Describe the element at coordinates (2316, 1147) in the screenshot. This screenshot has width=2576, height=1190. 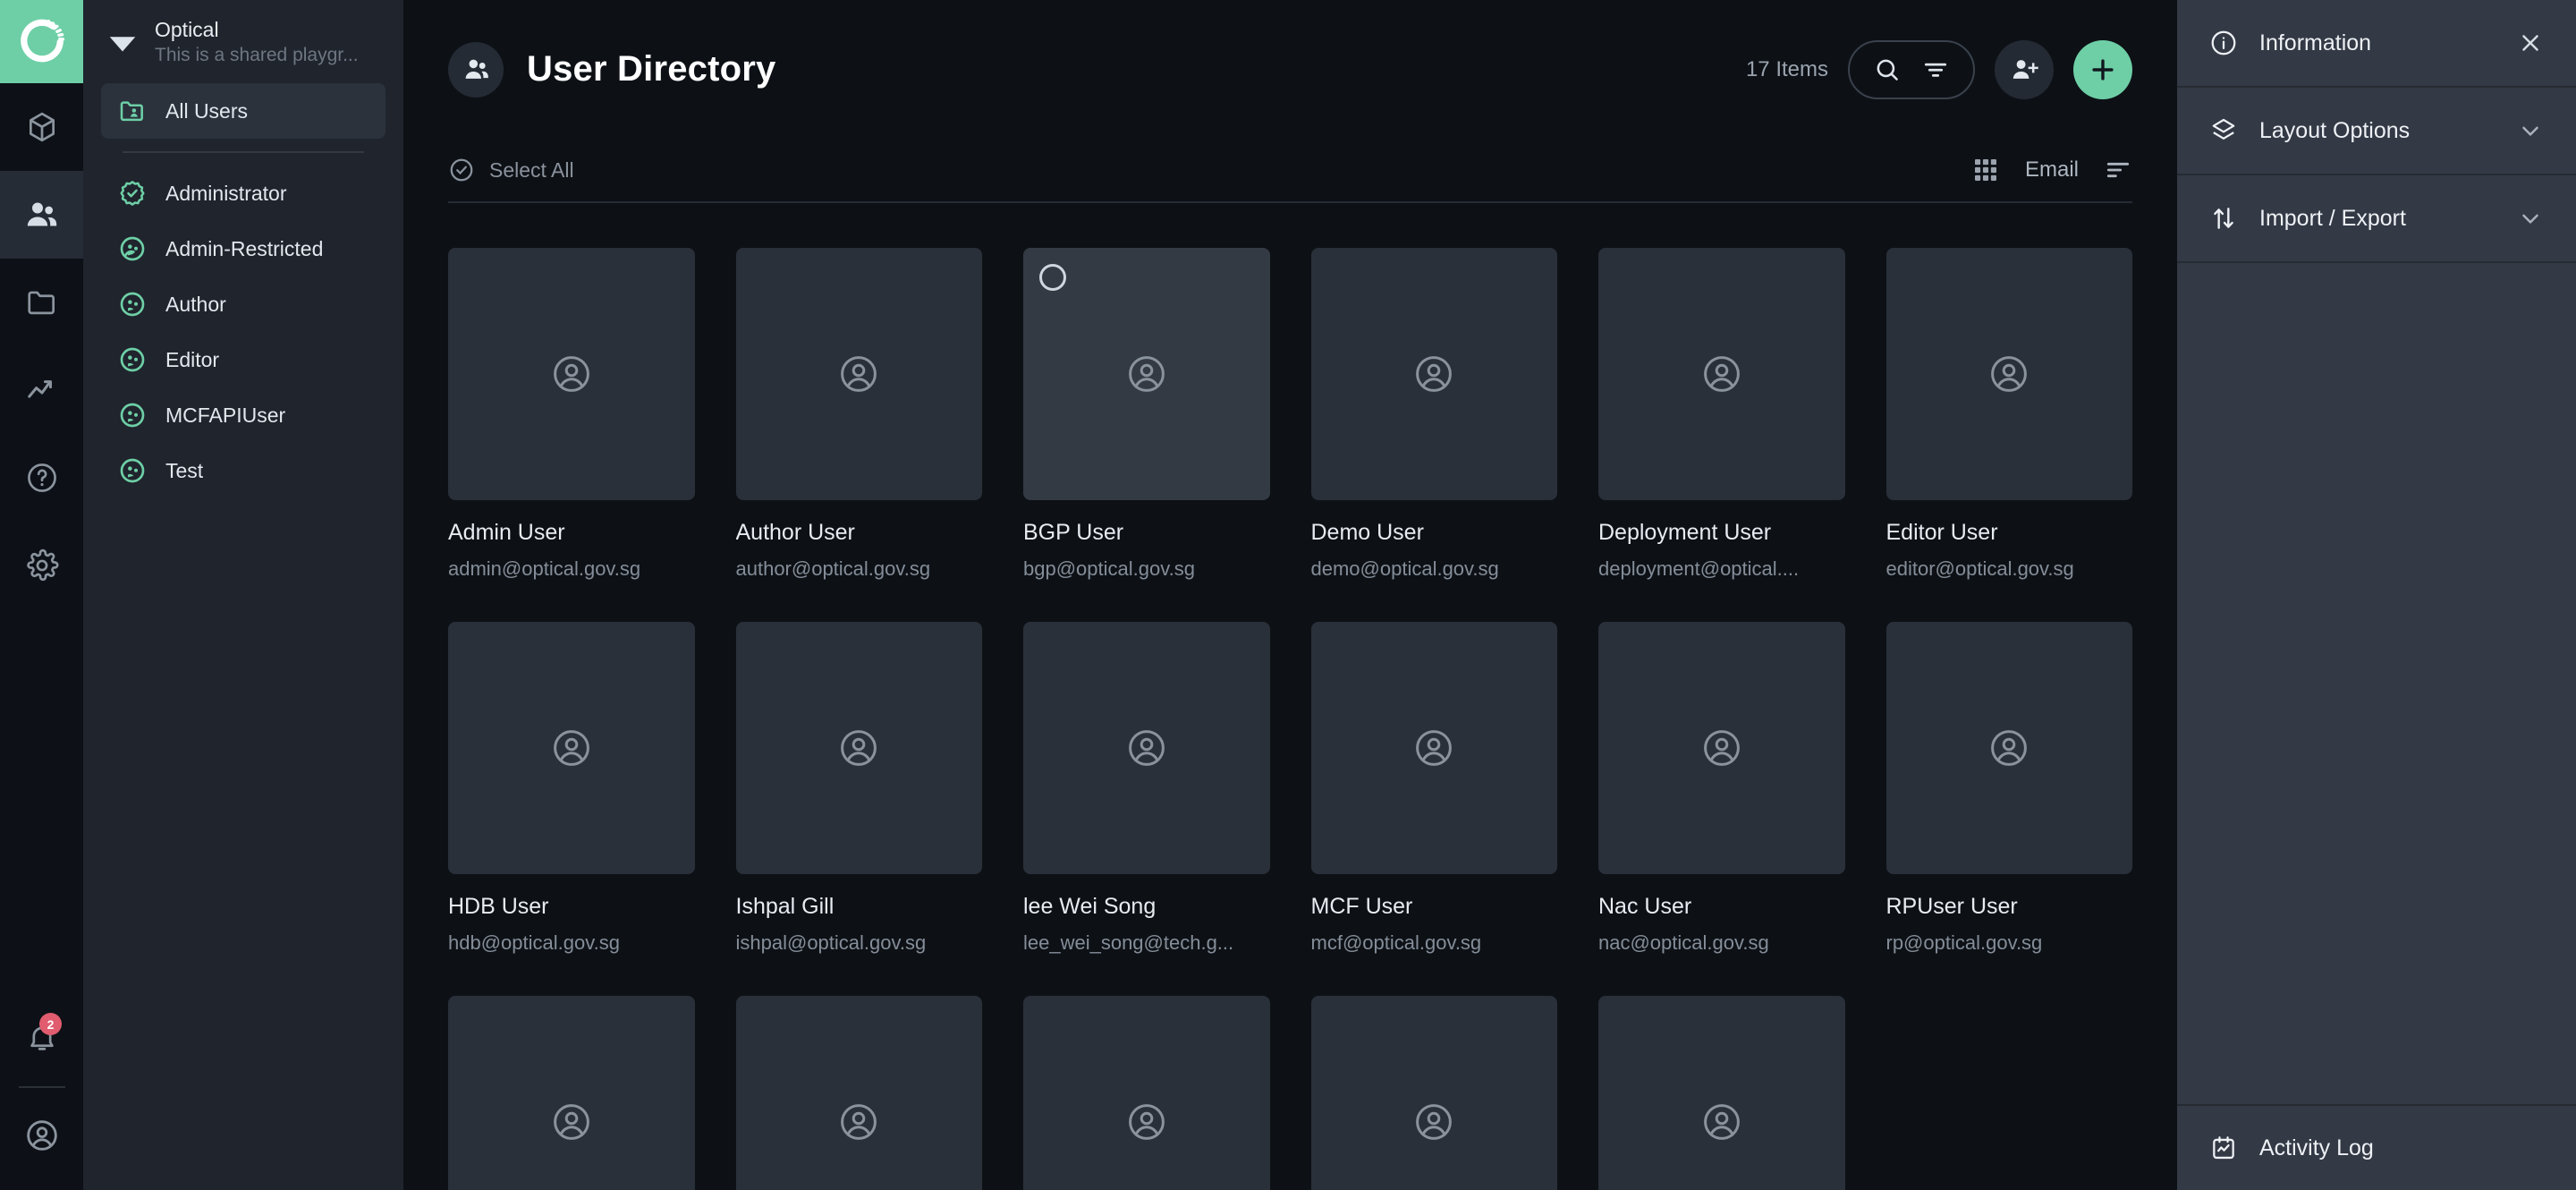
I see `activity-log-label: Activity Log` at that location.